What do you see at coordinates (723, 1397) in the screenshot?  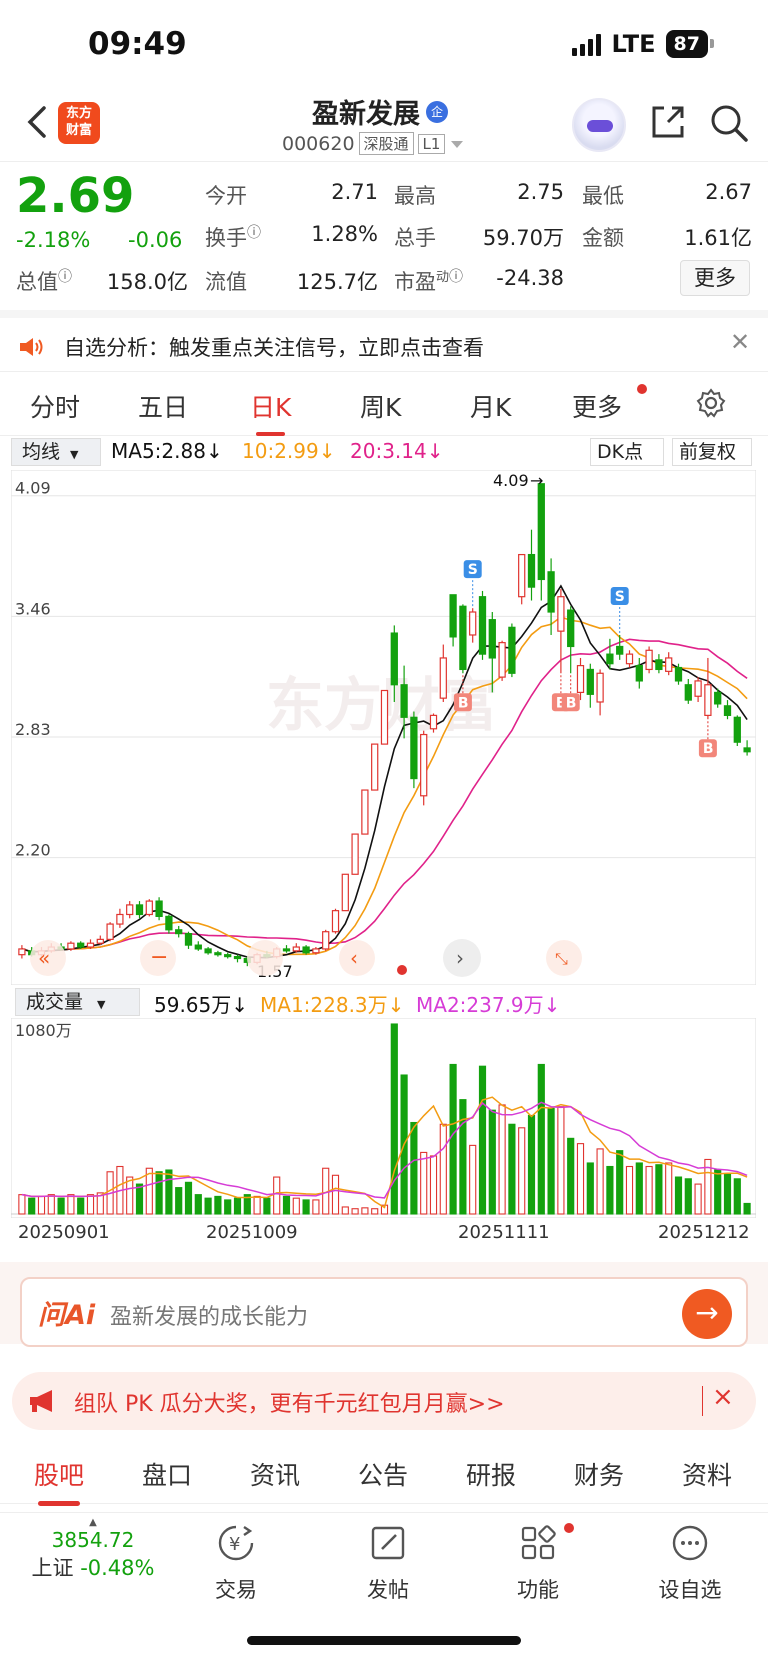 I see `promo-close-button: ×` at bounding box center [723, 1397].